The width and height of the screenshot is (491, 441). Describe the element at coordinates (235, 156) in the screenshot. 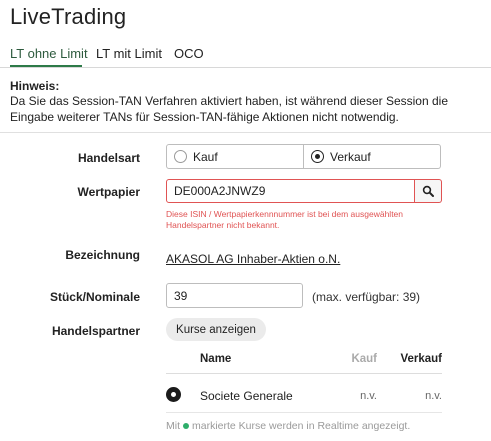

I see `handelsart-option-kauf: Kauf` at that location.